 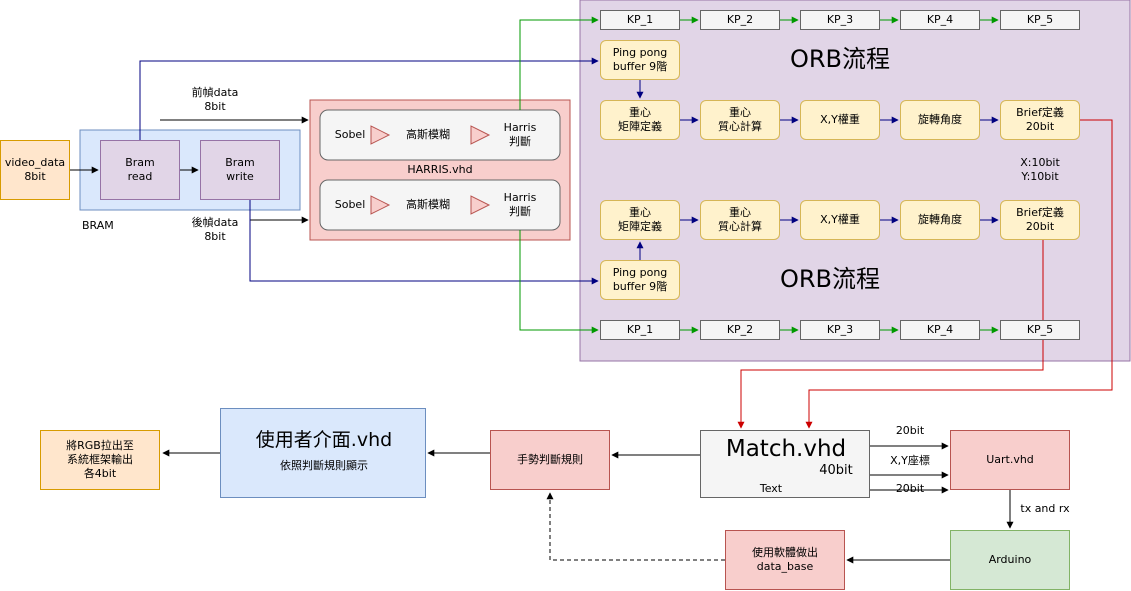 What do you see at coordinates (1010, 560) in the screenshot?
I see `arduino-box: Arduino` at bounding box center [1010, 560].